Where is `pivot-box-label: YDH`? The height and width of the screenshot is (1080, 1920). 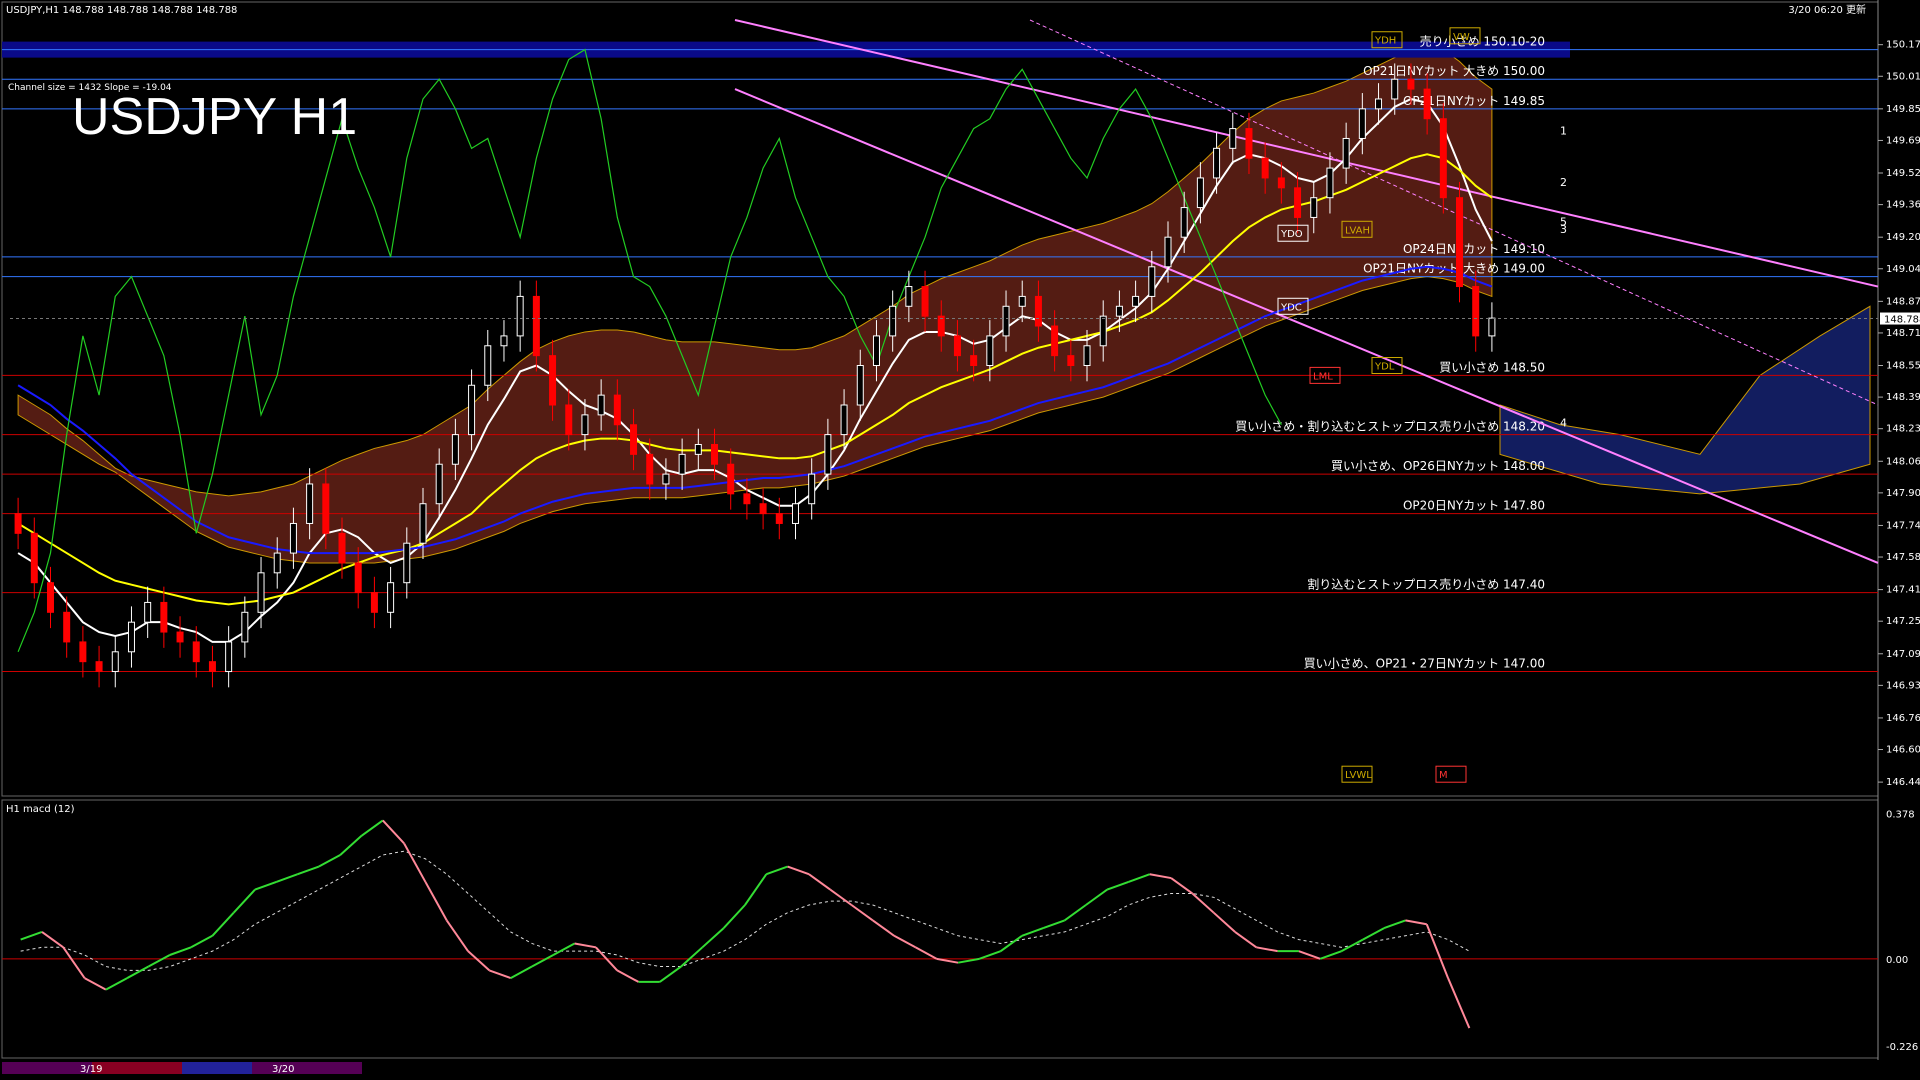 pivot-box-label: YDH is located at coordinates (1385, 41).